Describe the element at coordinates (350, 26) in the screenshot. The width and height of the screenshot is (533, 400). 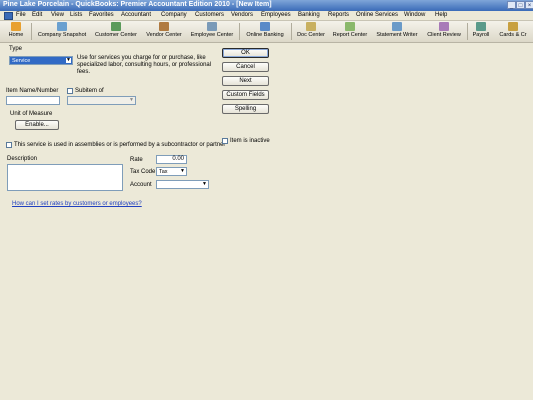
I see `report-icon` at that location.